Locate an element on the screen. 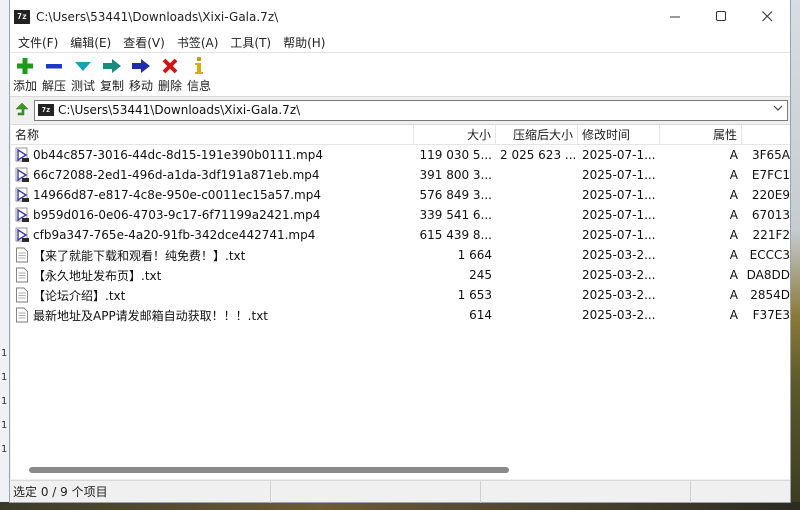 This screenshot has height=510, width=800. file-crc: 2854D is located at coordinates (770, 295).